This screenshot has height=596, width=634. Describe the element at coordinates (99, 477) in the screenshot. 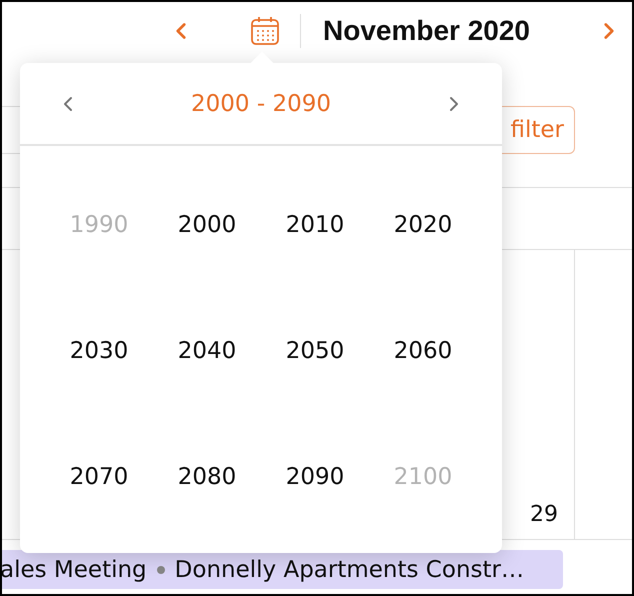

I see `year-option: 2070` at that location.